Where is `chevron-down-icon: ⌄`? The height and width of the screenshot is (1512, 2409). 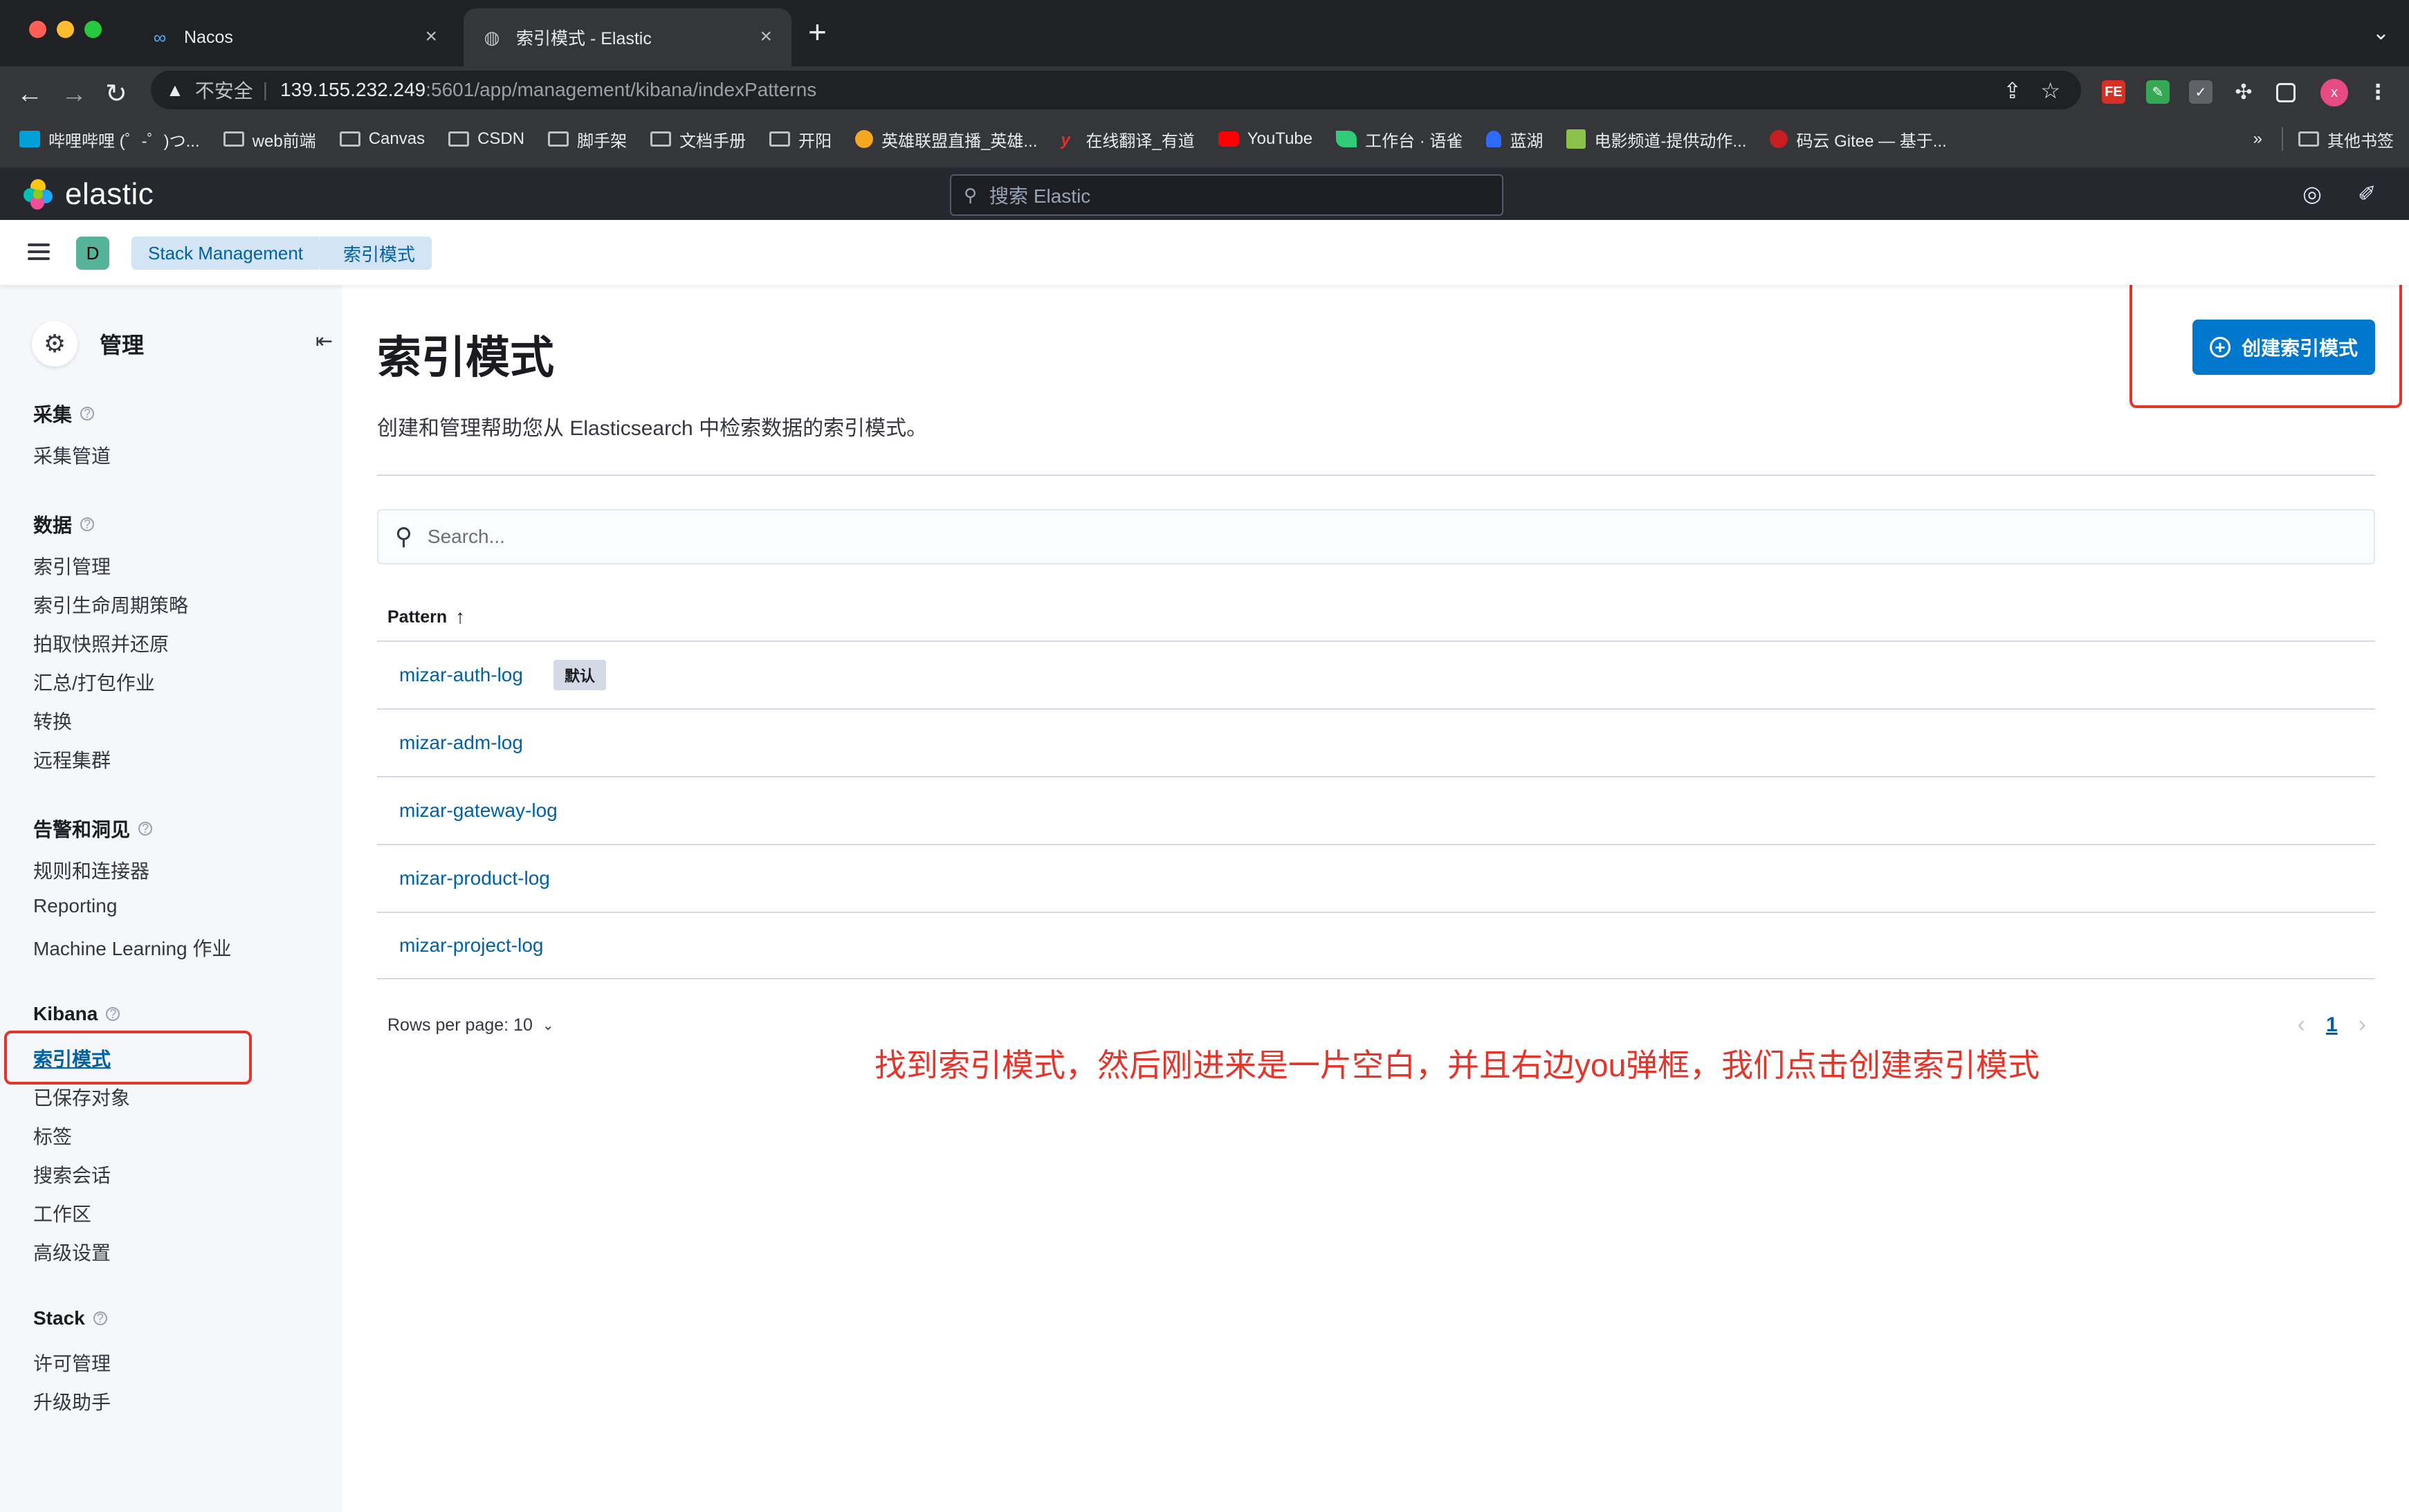 chevron-down-icon: ⌄ is located at coordinates (548, 1025).